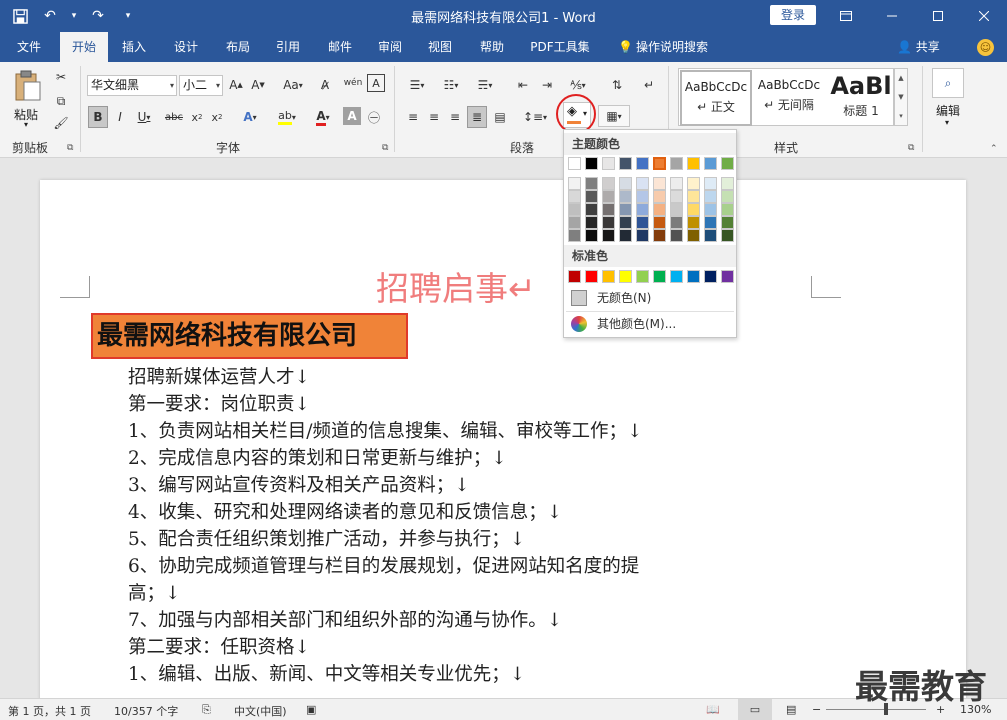 The width and height of the screenshot is (1007, 720). Describe the element at coordinates (50, 16) in the screenshot. I see `undo-icon: ↶` at that location.